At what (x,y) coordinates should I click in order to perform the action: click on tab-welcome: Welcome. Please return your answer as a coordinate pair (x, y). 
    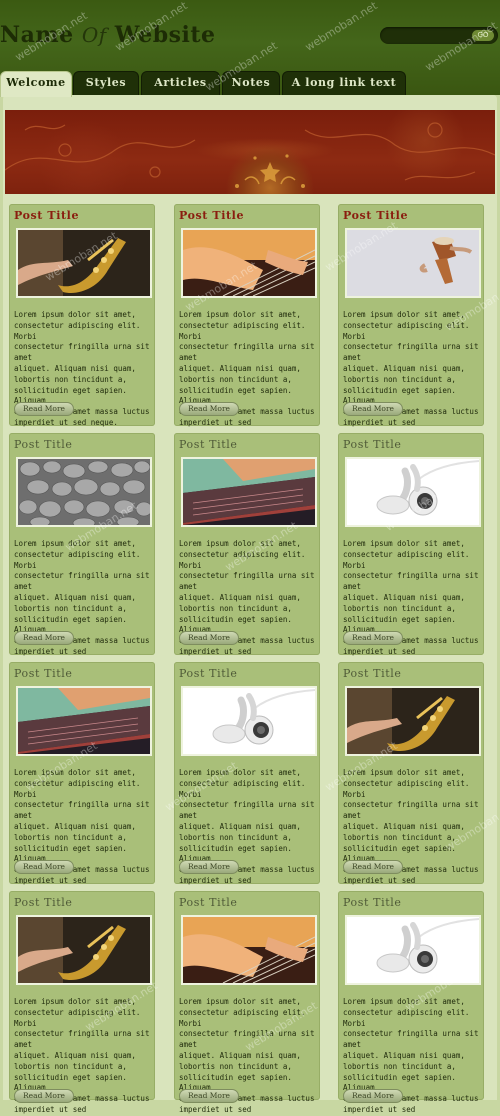
    Looking at the image, I should click on (36, 84).